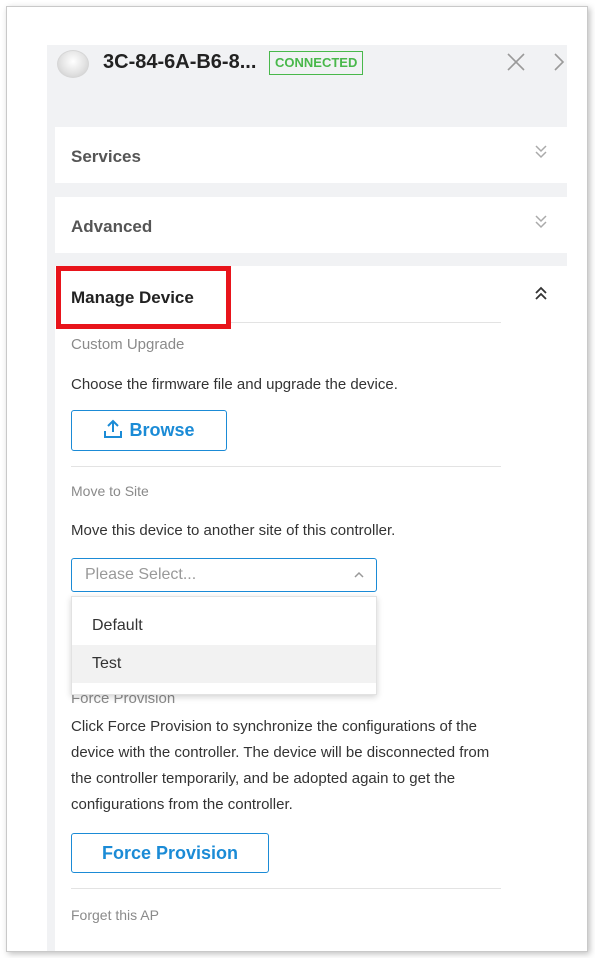  I want to click on highlight-annotation, so click(143, 297).